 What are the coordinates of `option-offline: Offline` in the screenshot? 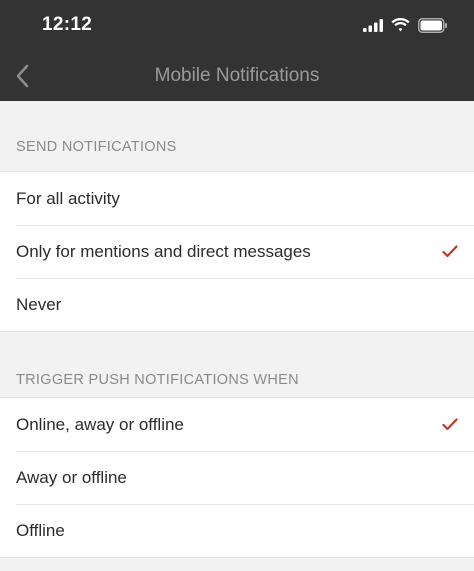 It's located at (237, 530).